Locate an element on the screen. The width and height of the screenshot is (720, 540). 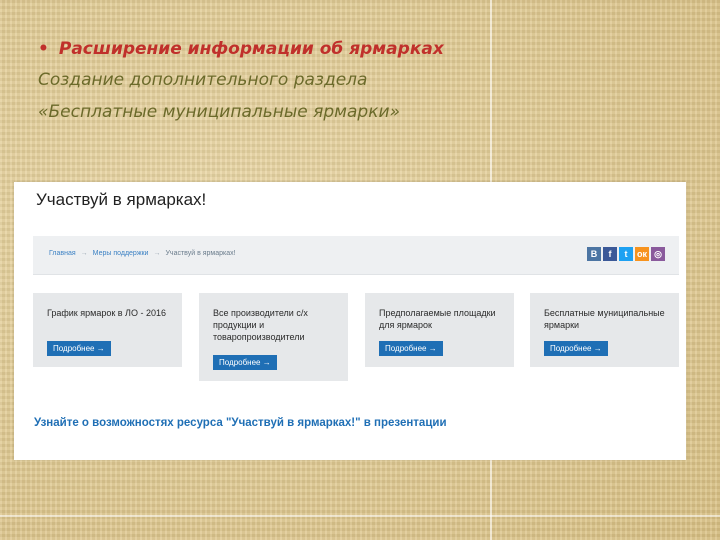
breadcrumb-current: Участвуй в ярмарках! is located at coordinates (200, 253).